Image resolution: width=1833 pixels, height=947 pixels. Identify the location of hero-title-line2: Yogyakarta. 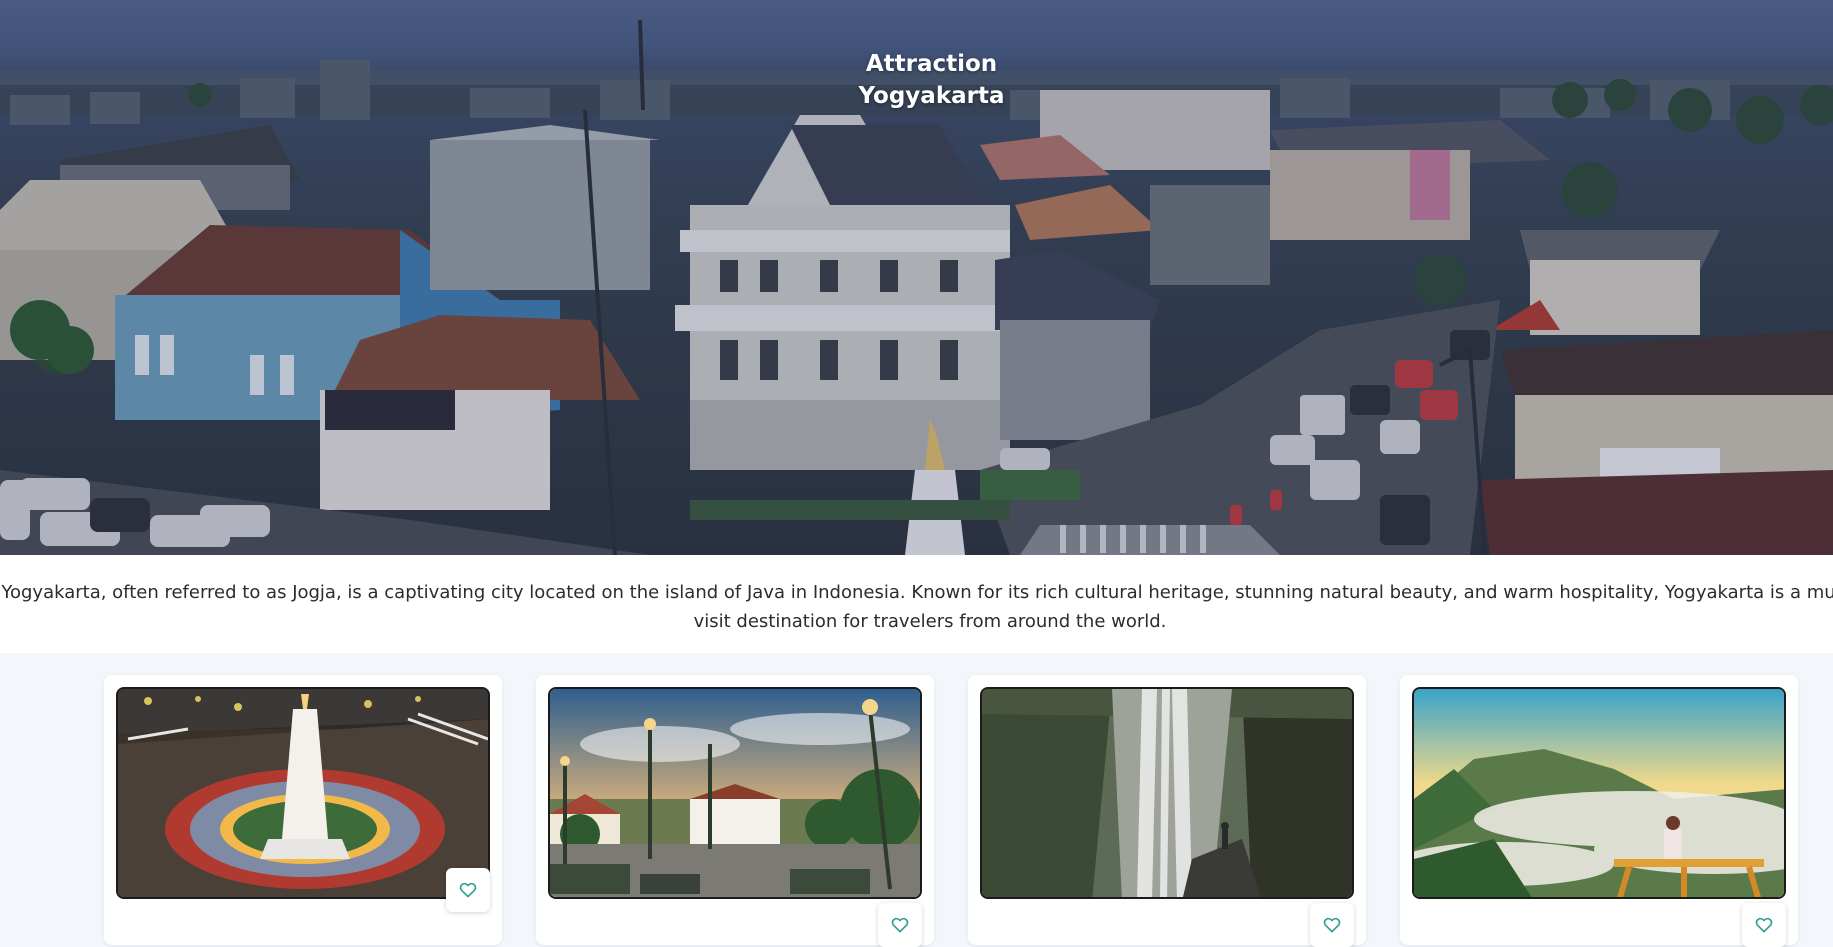
(931, 96).